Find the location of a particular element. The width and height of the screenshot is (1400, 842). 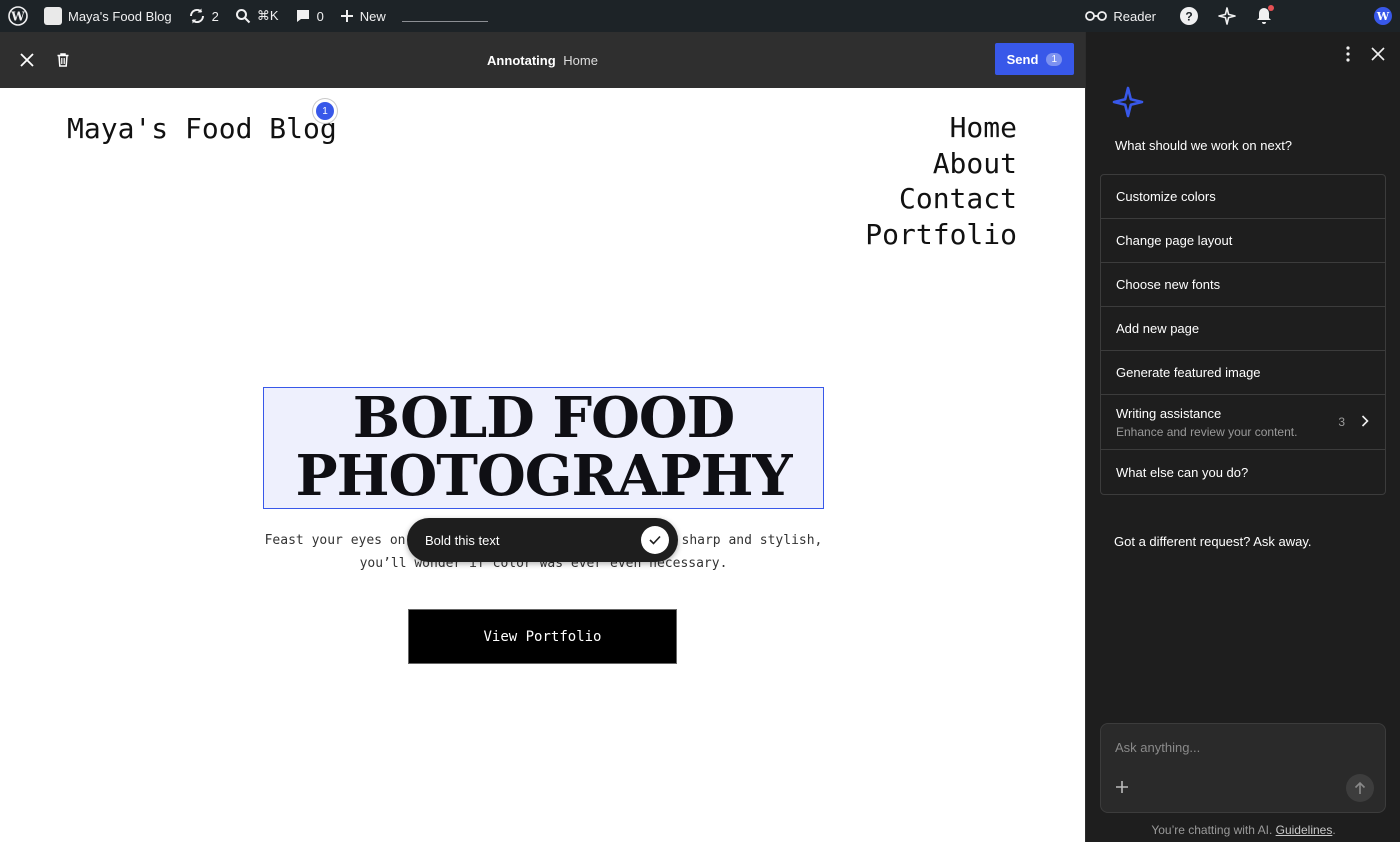

hero-paragraph-end: sharp and stylish, is located at coordinates (752, 540).